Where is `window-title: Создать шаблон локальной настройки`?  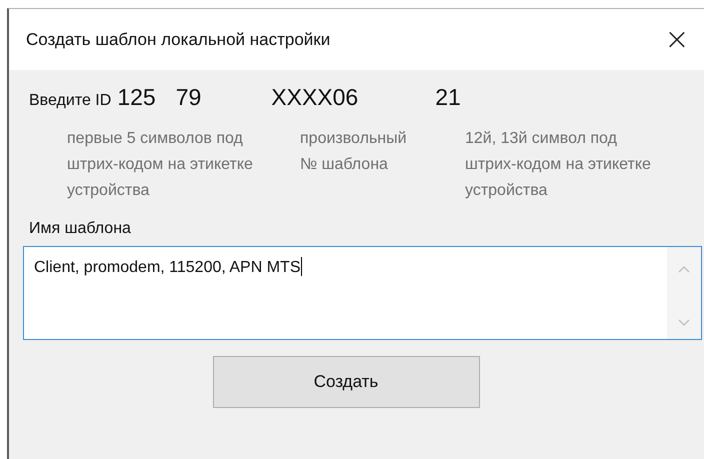
window-title: Создать шаблон локальной настройки is located at coordinates (178, 40).